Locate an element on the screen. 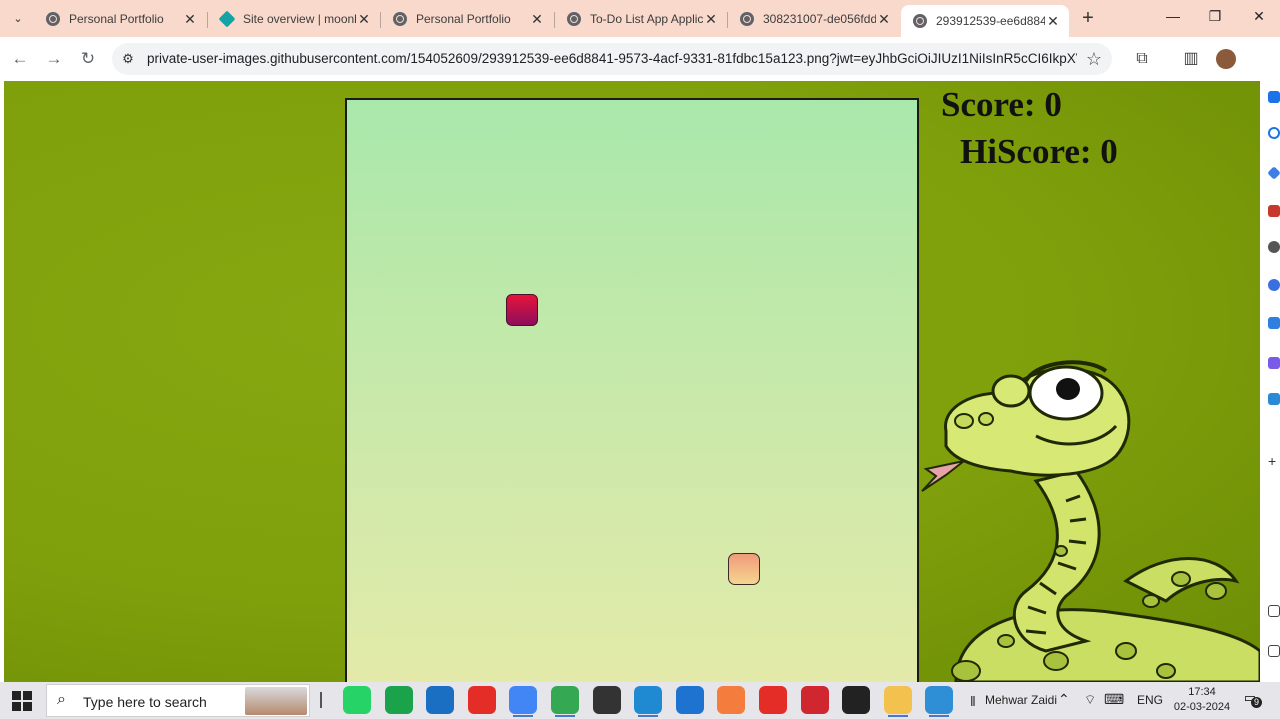 The height and width of the screenshot is (719, 1280). taskbar-app-github-desktop-icon is located at coordinates (606, 700).